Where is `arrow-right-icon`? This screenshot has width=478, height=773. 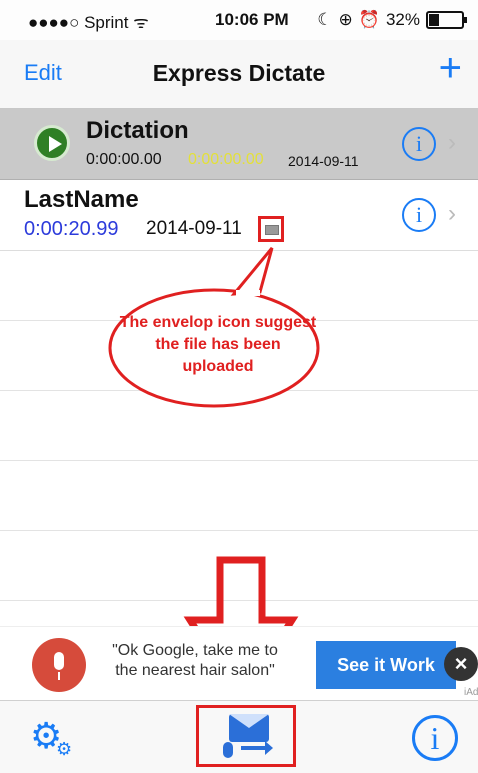
arrow-right-icon is located at coordinates (257, 748).